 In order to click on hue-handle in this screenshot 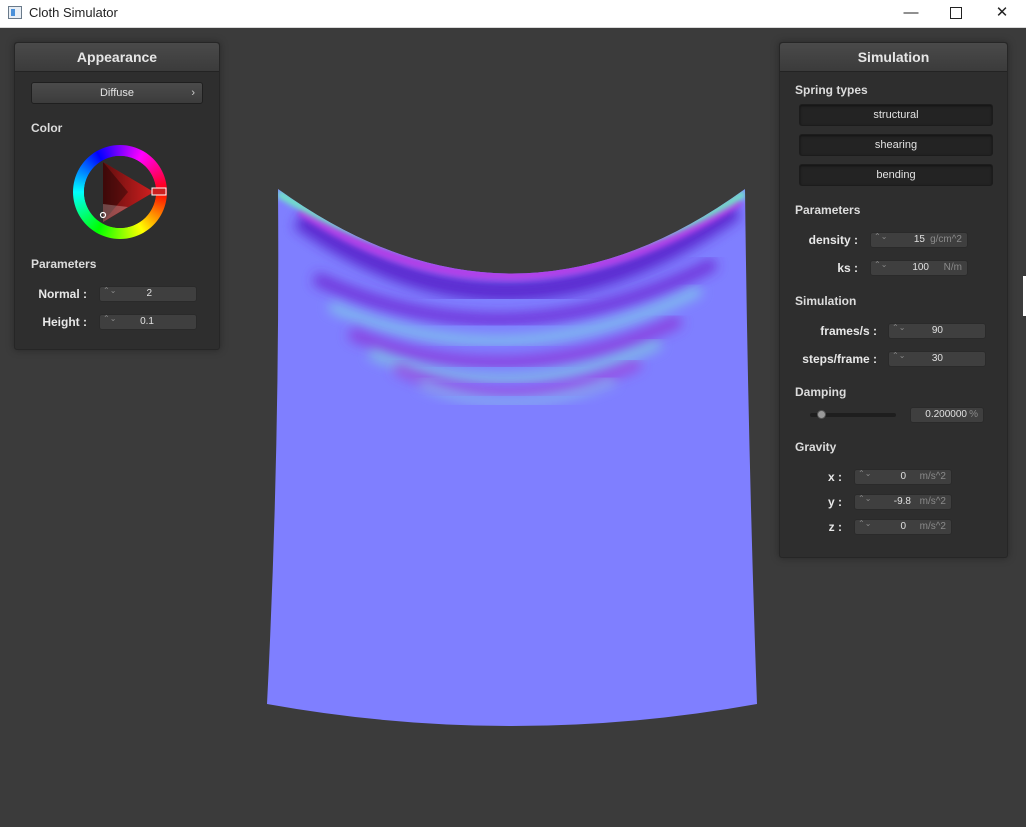, I will do `click(159, 191)`.